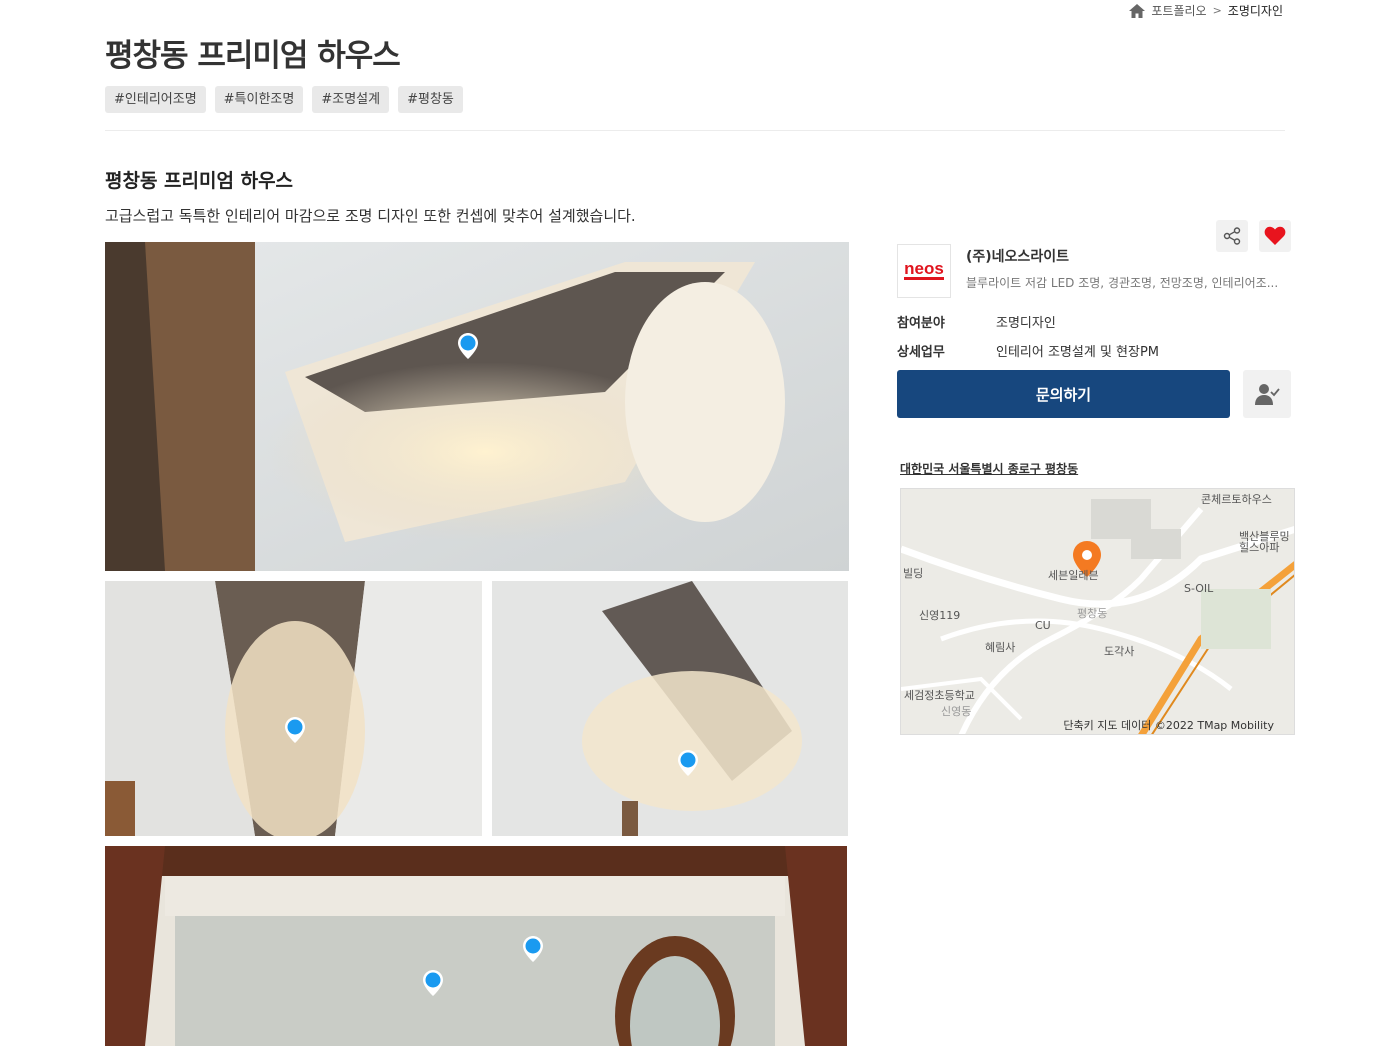  I want to click on tag-list: #인테리어조명 #특이한조명 #조명설계 #평창동, so click(284, 99).